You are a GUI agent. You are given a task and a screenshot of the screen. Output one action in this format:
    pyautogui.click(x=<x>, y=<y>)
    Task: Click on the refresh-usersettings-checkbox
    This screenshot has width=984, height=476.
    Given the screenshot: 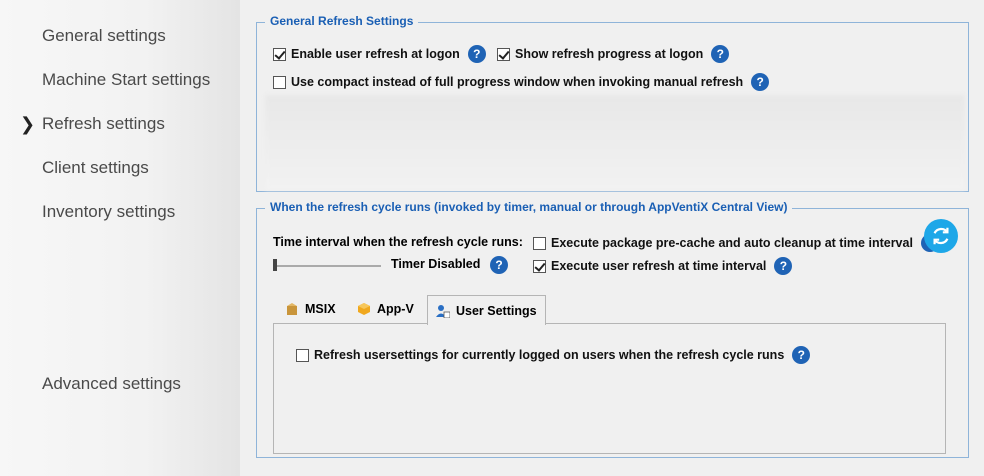 What is the action you would take?
    pyautogui.click(x=302, y=355)
    